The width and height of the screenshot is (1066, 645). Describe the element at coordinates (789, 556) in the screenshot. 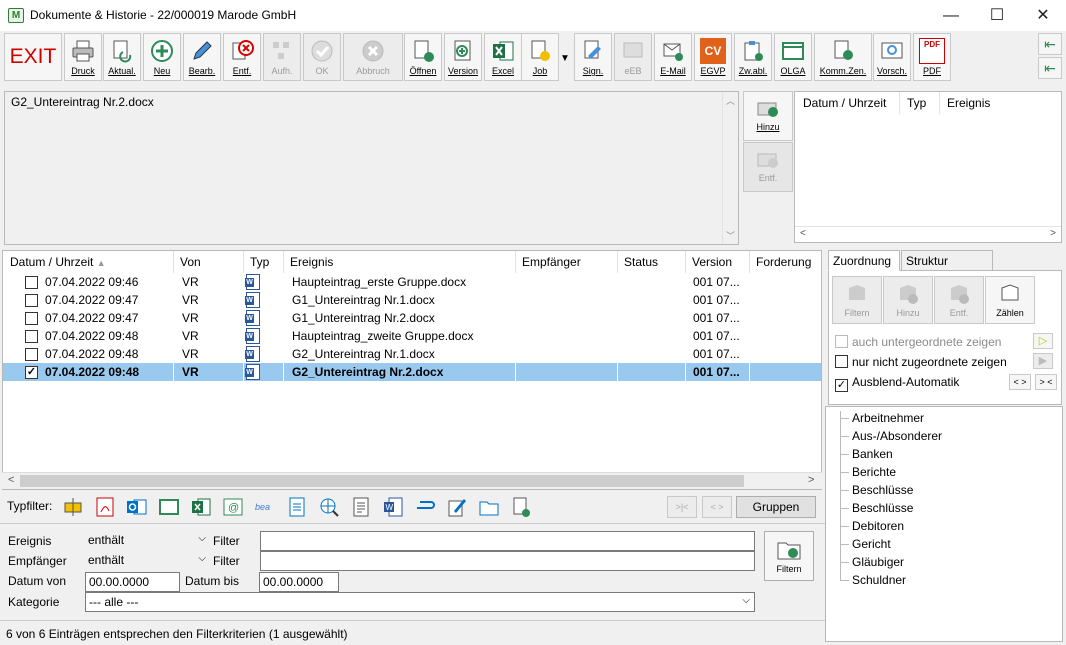

I see `filter-button: Filtern` at that location.